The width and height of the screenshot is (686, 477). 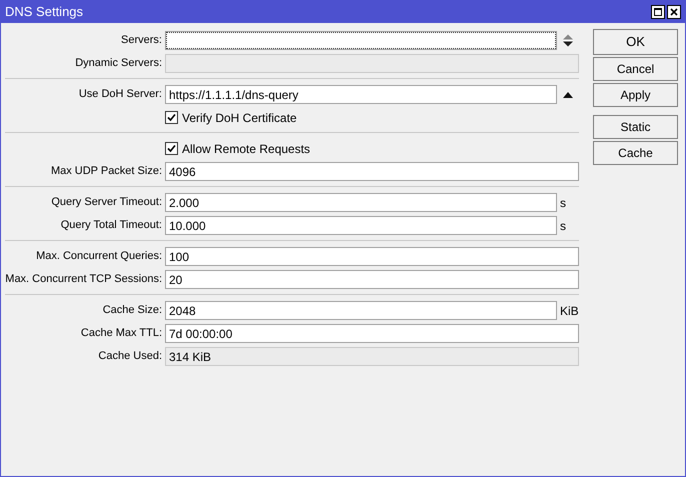 I want to click on input-field: 2048, so click(x=361, y=310).